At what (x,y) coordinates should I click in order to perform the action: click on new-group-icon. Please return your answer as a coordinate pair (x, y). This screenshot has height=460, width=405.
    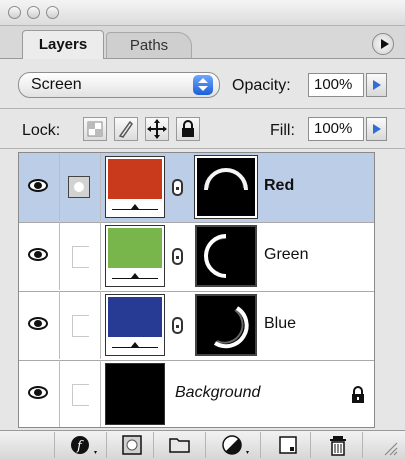
    Looking at the image, I should click on (180, 445).